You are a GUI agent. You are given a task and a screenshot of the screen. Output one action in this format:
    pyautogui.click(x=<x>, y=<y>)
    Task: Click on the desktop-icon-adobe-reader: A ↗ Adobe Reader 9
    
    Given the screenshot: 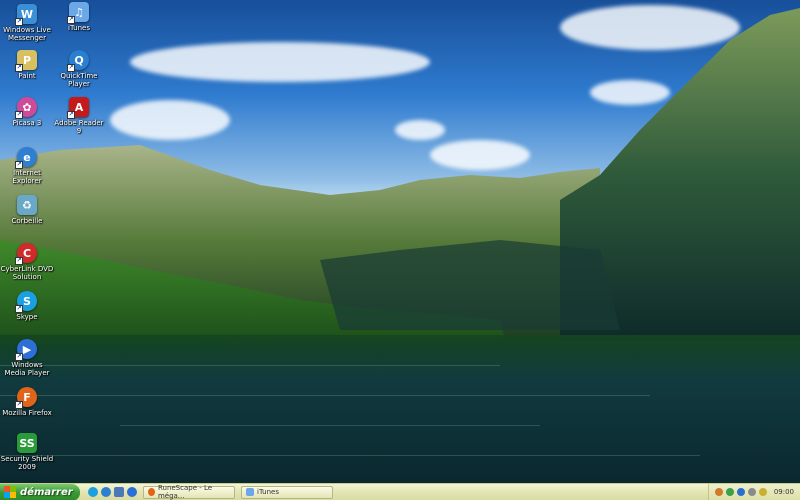 What is the action you would take?
    pyautogui.click(x=79, y=116)
    